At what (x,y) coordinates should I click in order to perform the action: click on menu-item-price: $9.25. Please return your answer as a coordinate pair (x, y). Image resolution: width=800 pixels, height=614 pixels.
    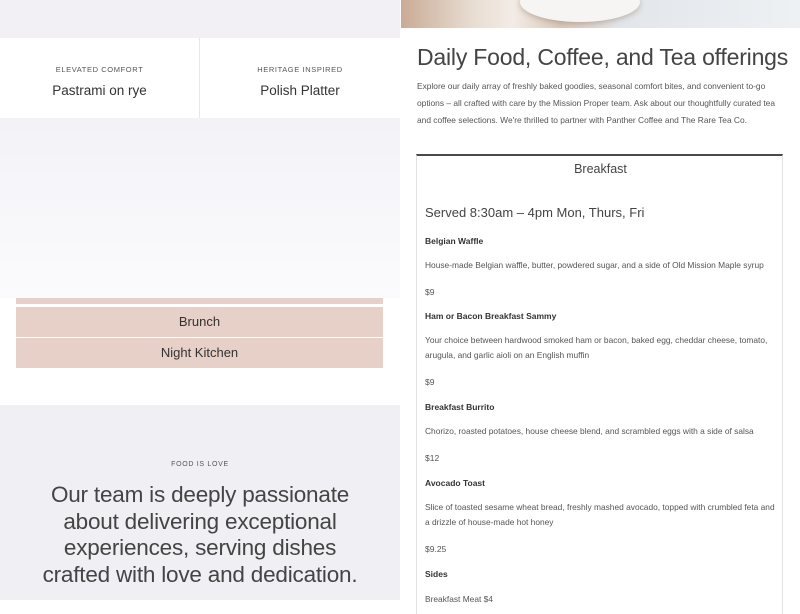
    Looking at the image, I should click on (436, 549).